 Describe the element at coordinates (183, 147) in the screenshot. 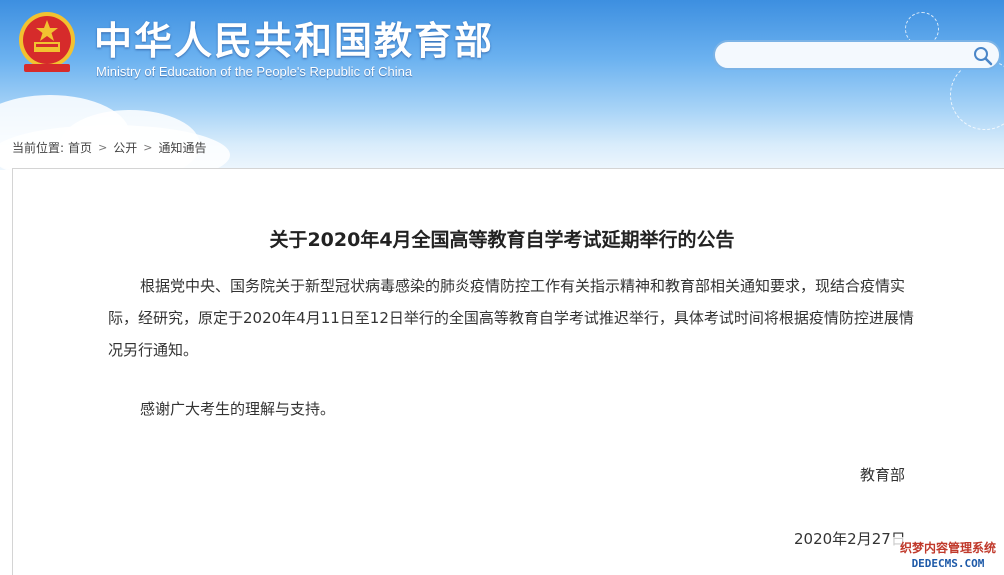

I see `breadcrumb-item-notices: 通知通告` at that location.